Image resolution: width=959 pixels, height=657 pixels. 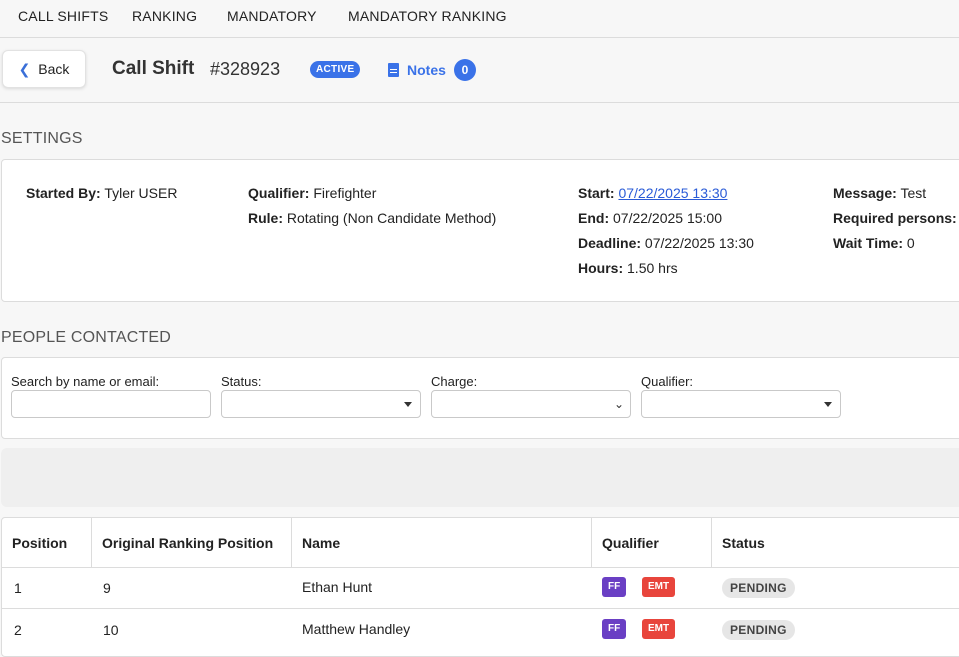 I want to click on required-persons-label: Required persons:, so click(x=895, y=218).